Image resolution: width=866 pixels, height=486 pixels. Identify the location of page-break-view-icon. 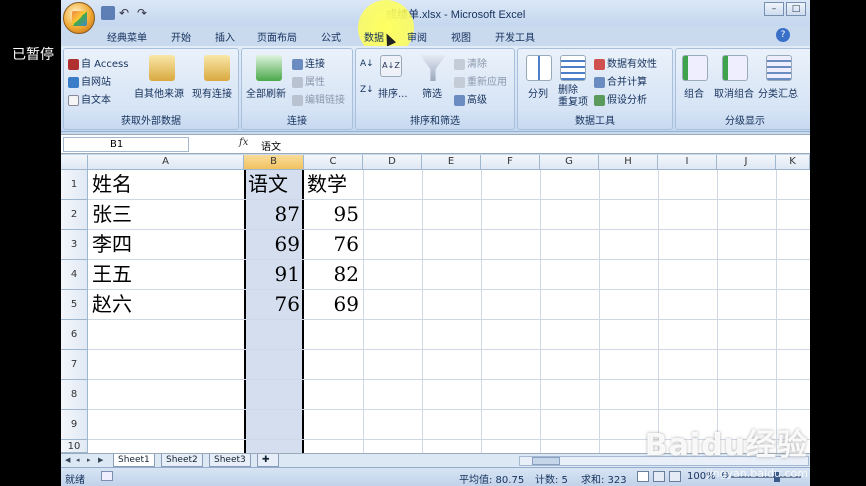
(675, 476).